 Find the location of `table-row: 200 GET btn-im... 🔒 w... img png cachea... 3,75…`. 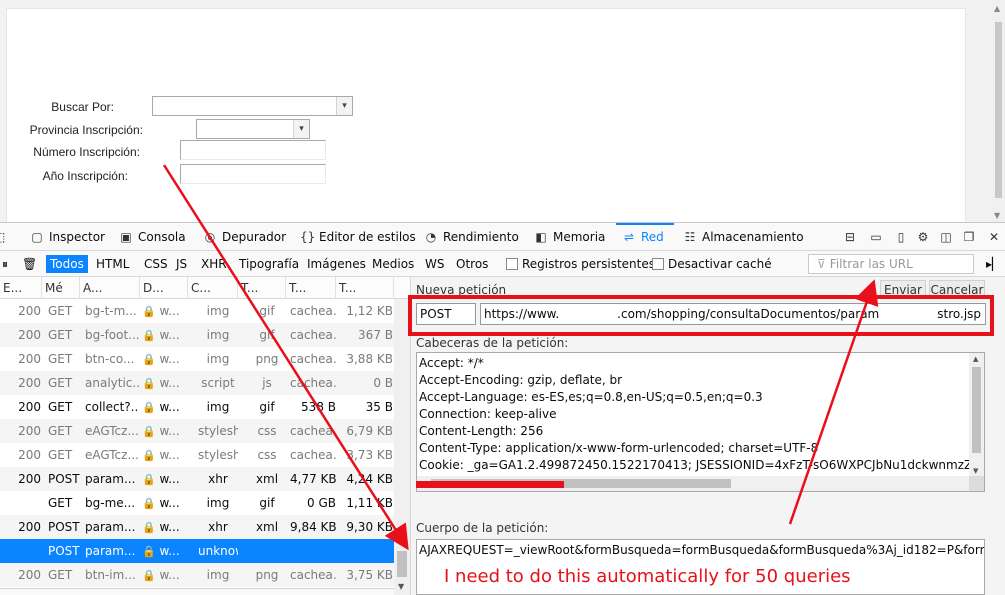

table-row: 200 GET btn-im... 🔒 w... img png cachea... 3,75… is located at coordinates (197, 575).